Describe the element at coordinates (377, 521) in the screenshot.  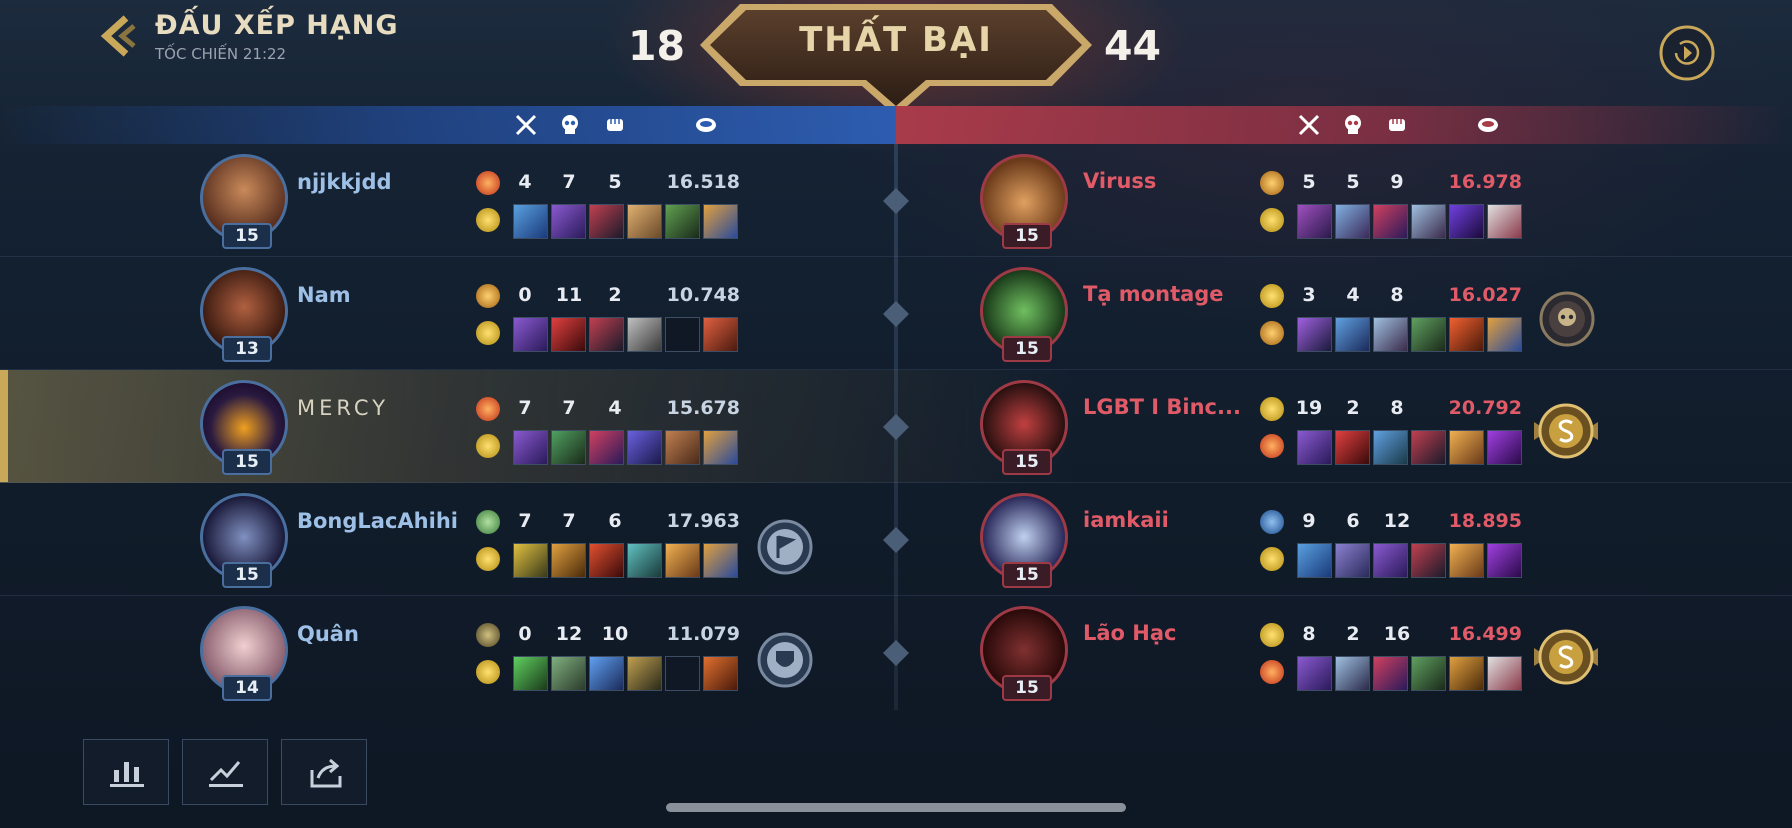
I see `player-name: BongLacAhihi` at that location.